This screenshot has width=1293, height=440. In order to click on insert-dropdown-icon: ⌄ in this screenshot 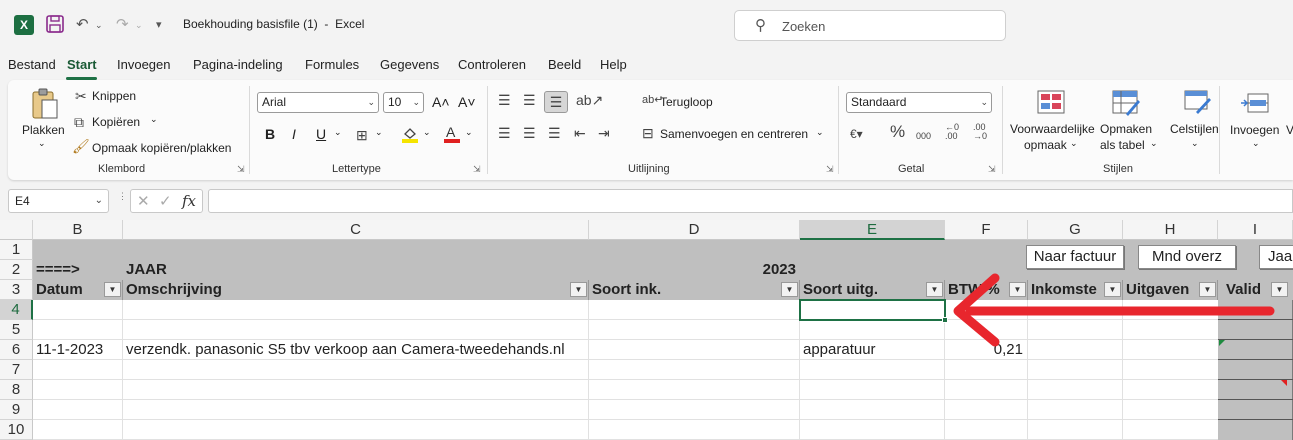, I will do `click(1256, 143)`.